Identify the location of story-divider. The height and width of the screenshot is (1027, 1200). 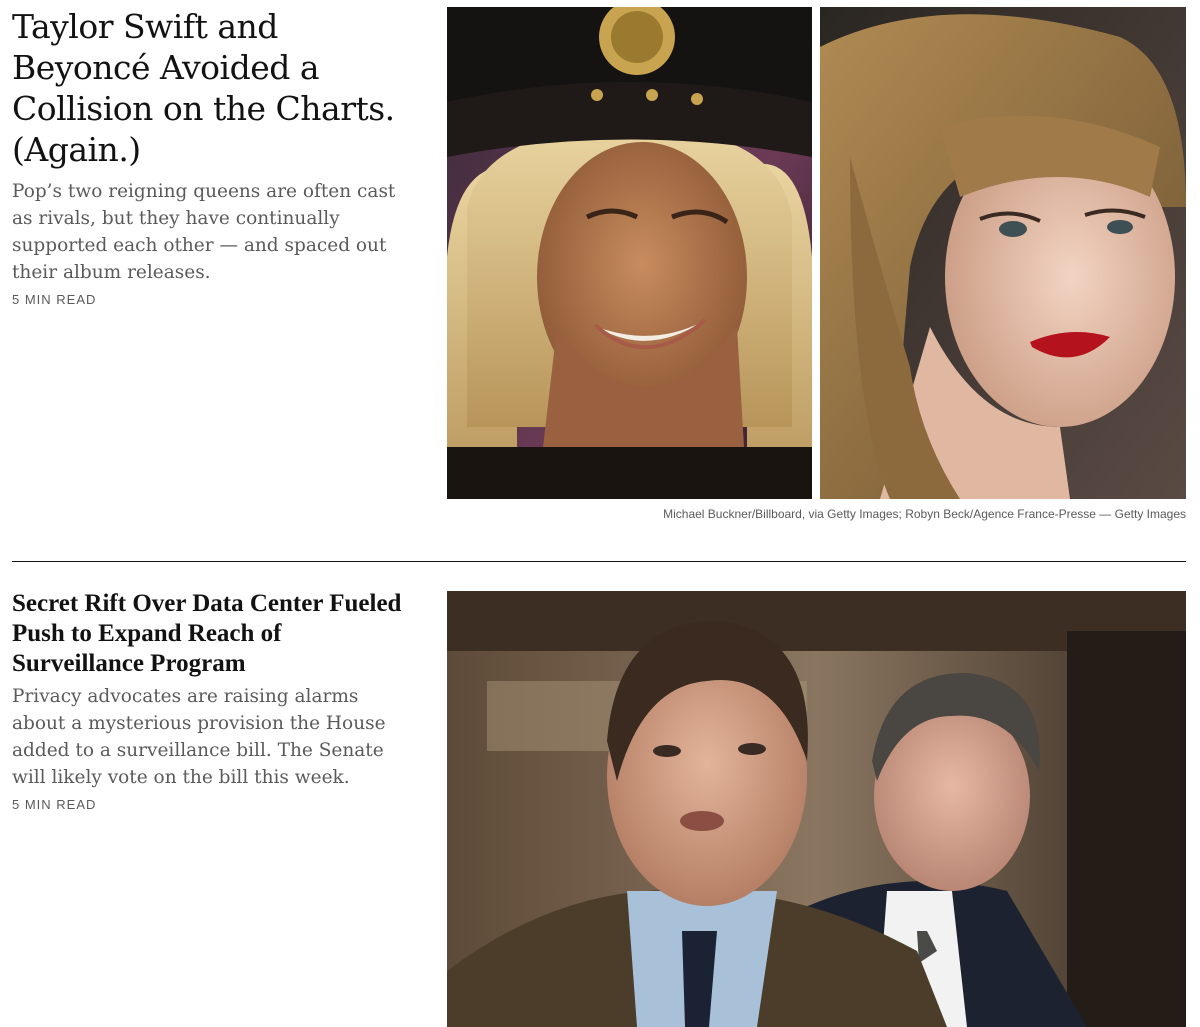
(599, 561).